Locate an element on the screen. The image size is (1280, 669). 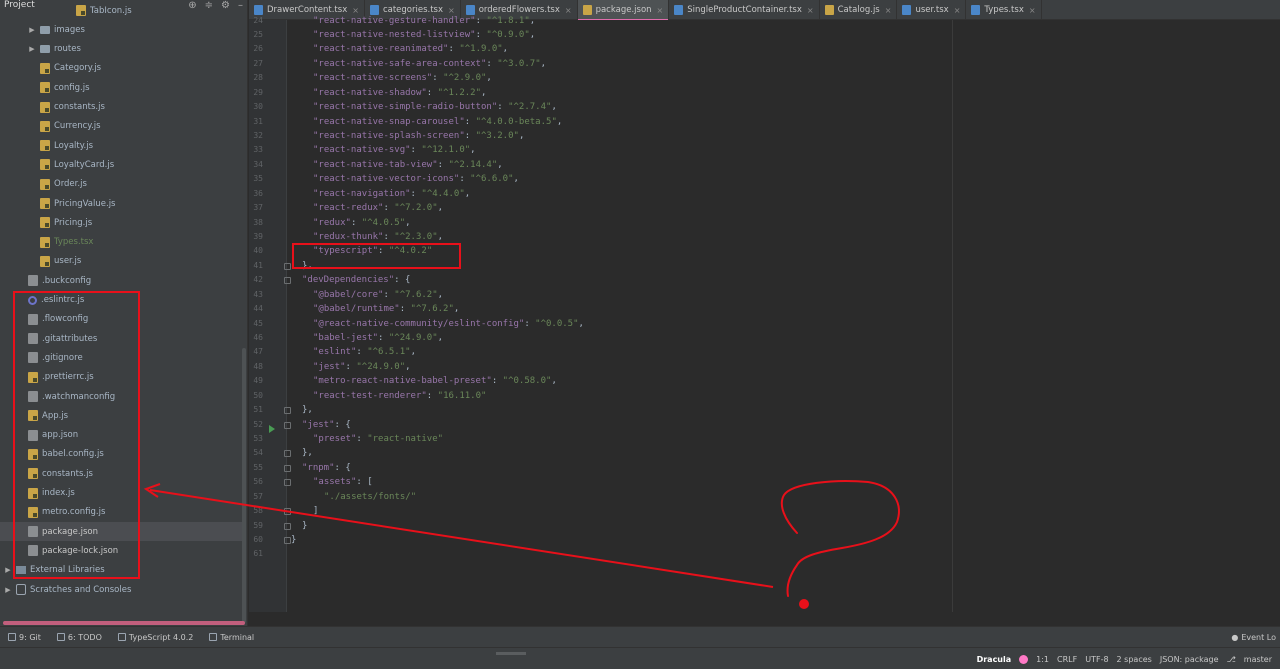
tree-item-label: Category.js is located at coordinates (78, 68).